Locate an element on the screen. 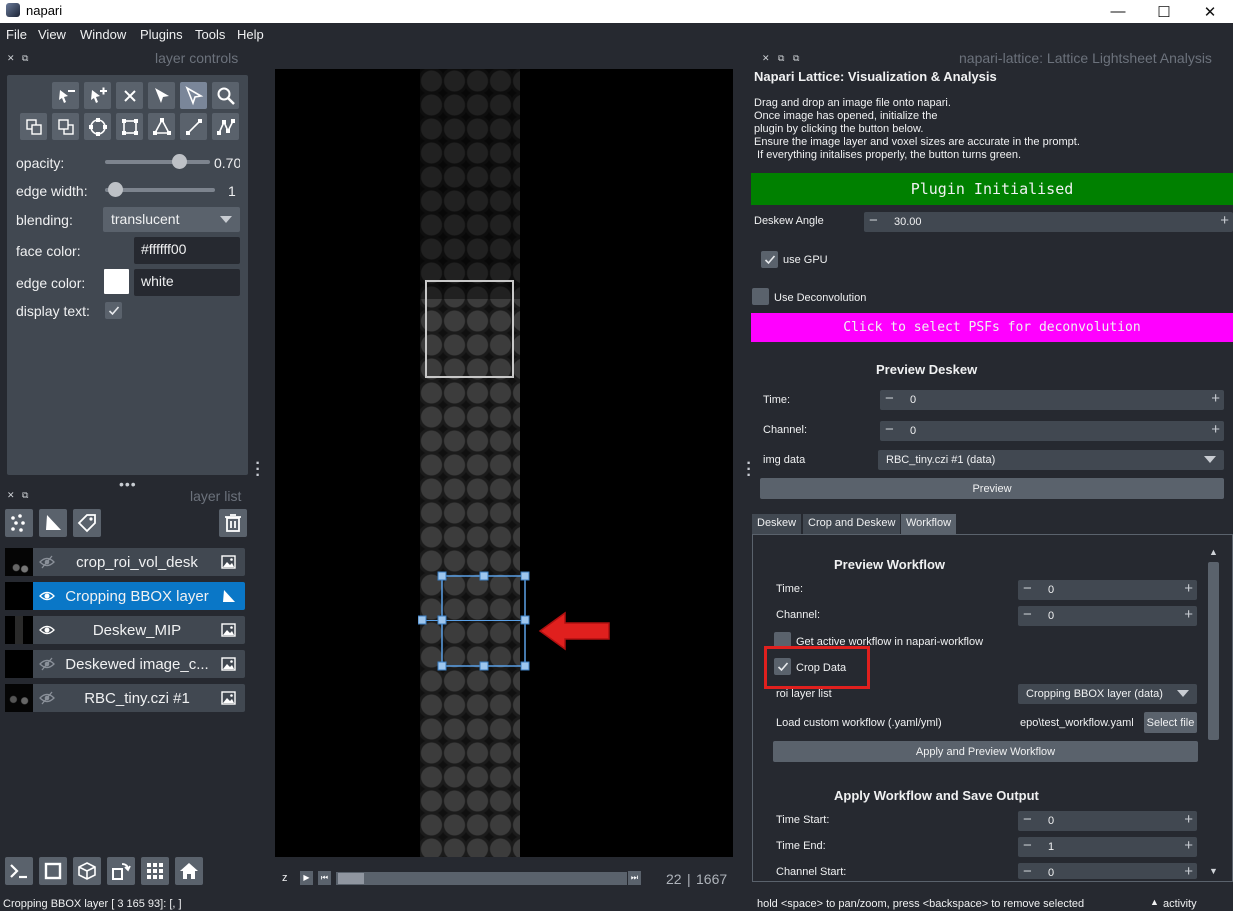  plugin-dock-float-icon: ⧉ is located at coordinates (781, 58).